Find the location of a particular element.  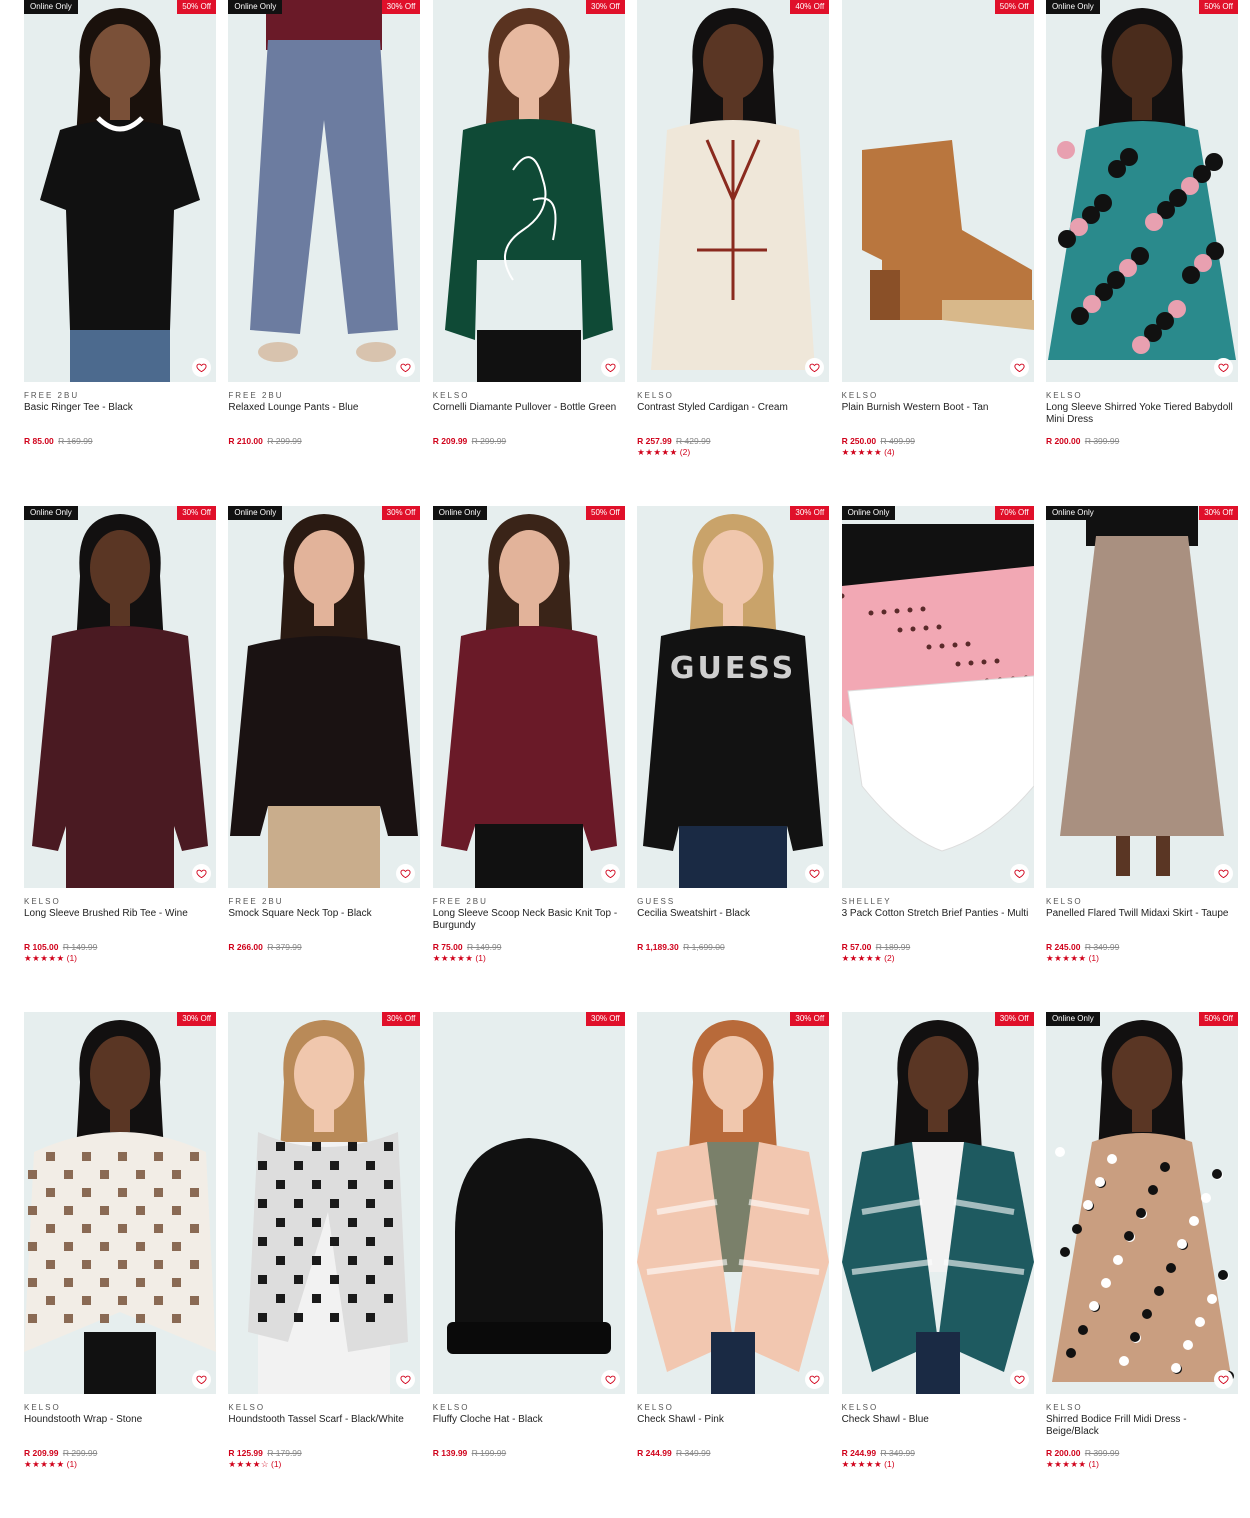

product-name: Plain Burnish Western Boot - Tan is located at coordinates (938, 419).